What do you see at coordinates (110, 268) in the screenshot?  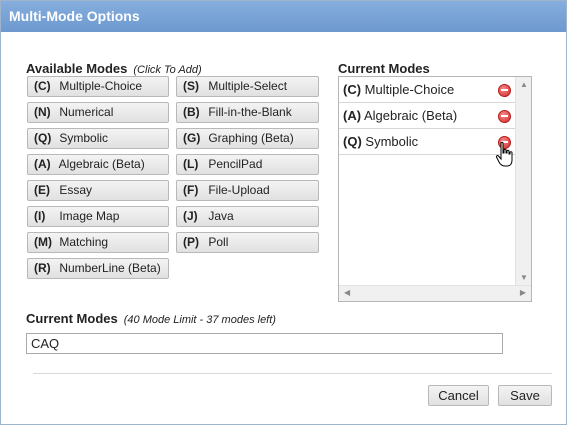 I see `mode-label: NumberLine (Beta)` at bounding box center [110, 268].